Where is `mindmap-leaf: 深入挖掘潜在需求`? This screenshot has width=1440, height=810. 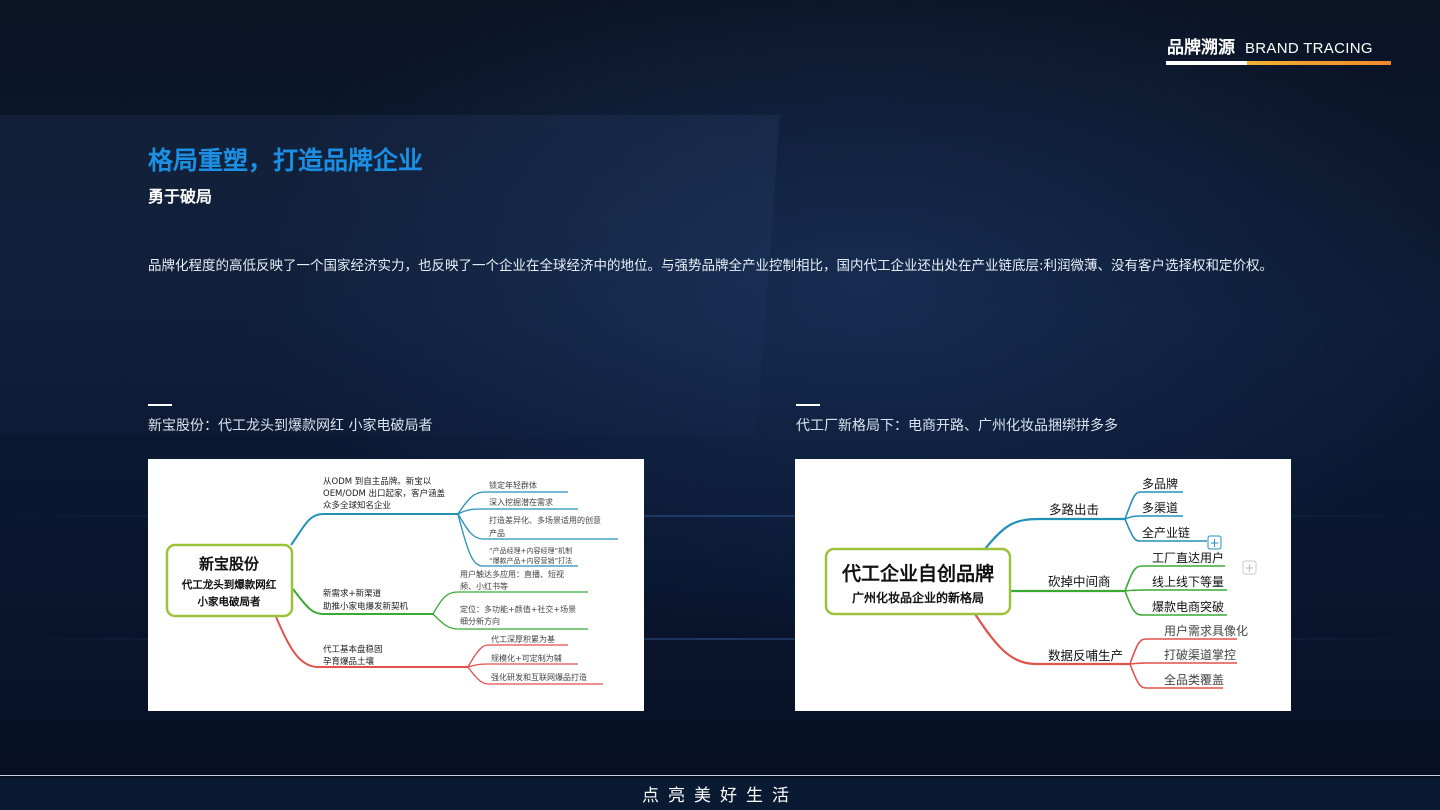
mindmap-leaf: 深入挖掘潜在需求 is located at coordinates (521, 502).